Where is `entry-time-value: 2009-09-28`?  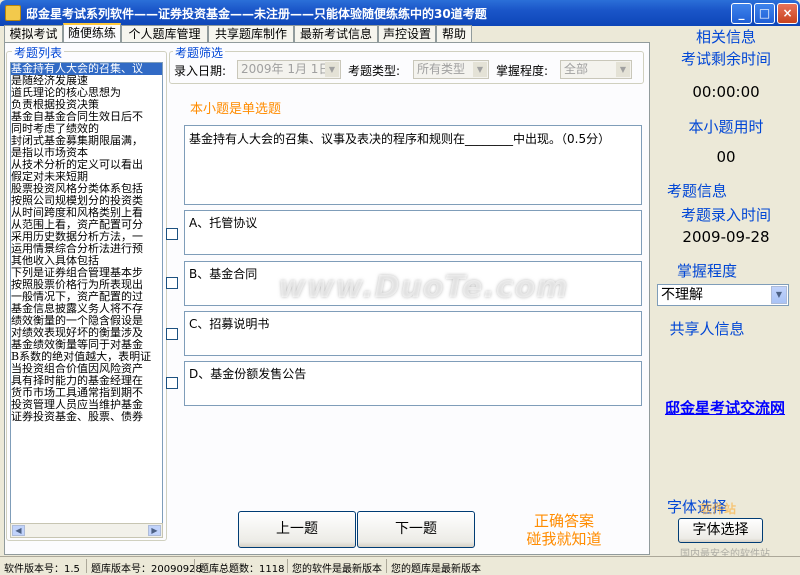 entry-time-value: 2009-09-28 is located at coordinates (726, 237).